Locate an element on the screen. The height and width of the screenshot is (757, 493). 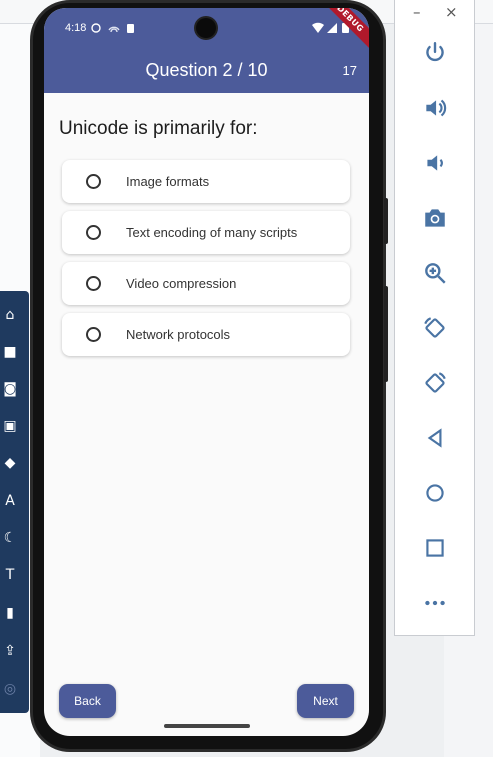
rotate-right-button is located at coordinates (435, 383).